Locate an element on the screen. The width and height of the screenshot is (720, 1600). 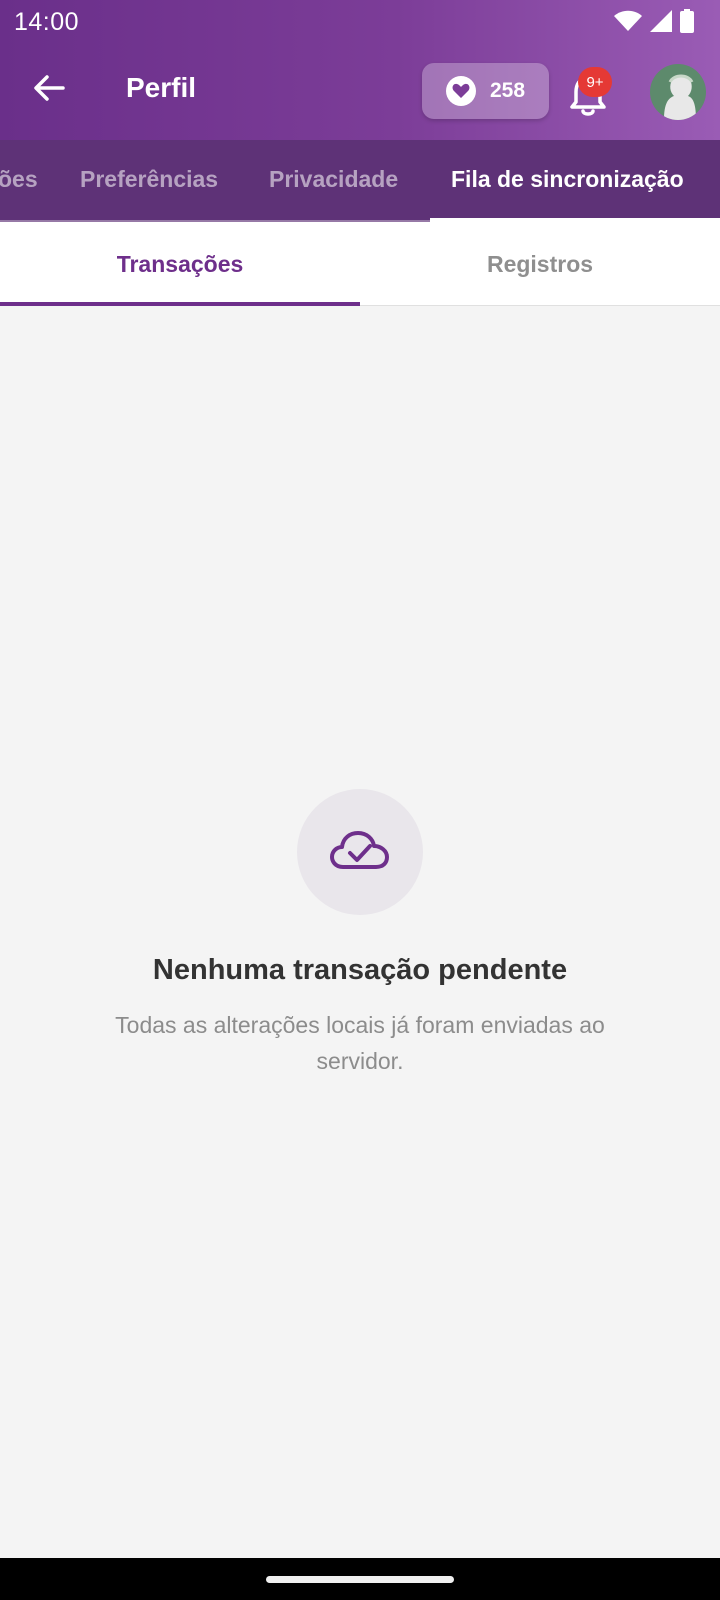
heart-icon is located at coordinates (461, 91).